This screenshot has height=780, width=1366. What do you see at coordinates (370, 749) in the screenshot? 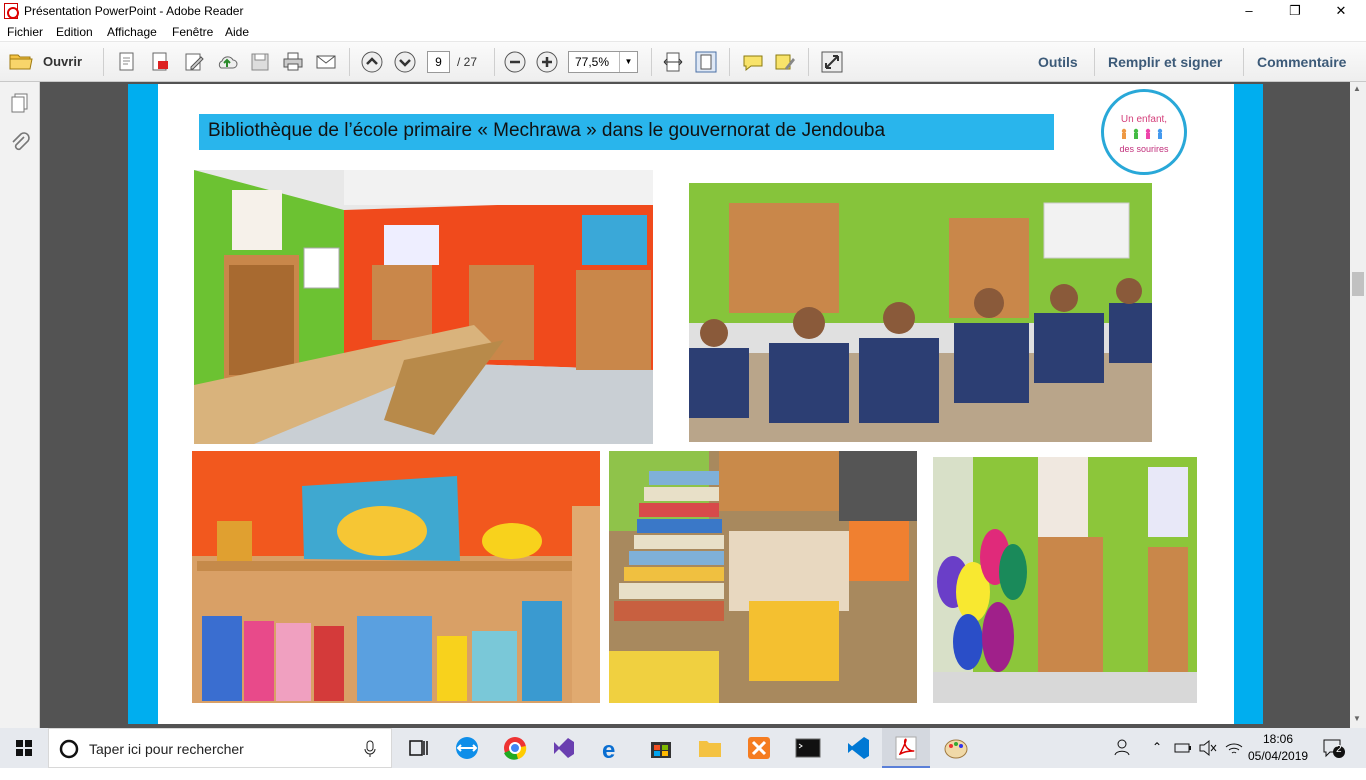
I see `microphone-icon` at bounding box center [370, 749].